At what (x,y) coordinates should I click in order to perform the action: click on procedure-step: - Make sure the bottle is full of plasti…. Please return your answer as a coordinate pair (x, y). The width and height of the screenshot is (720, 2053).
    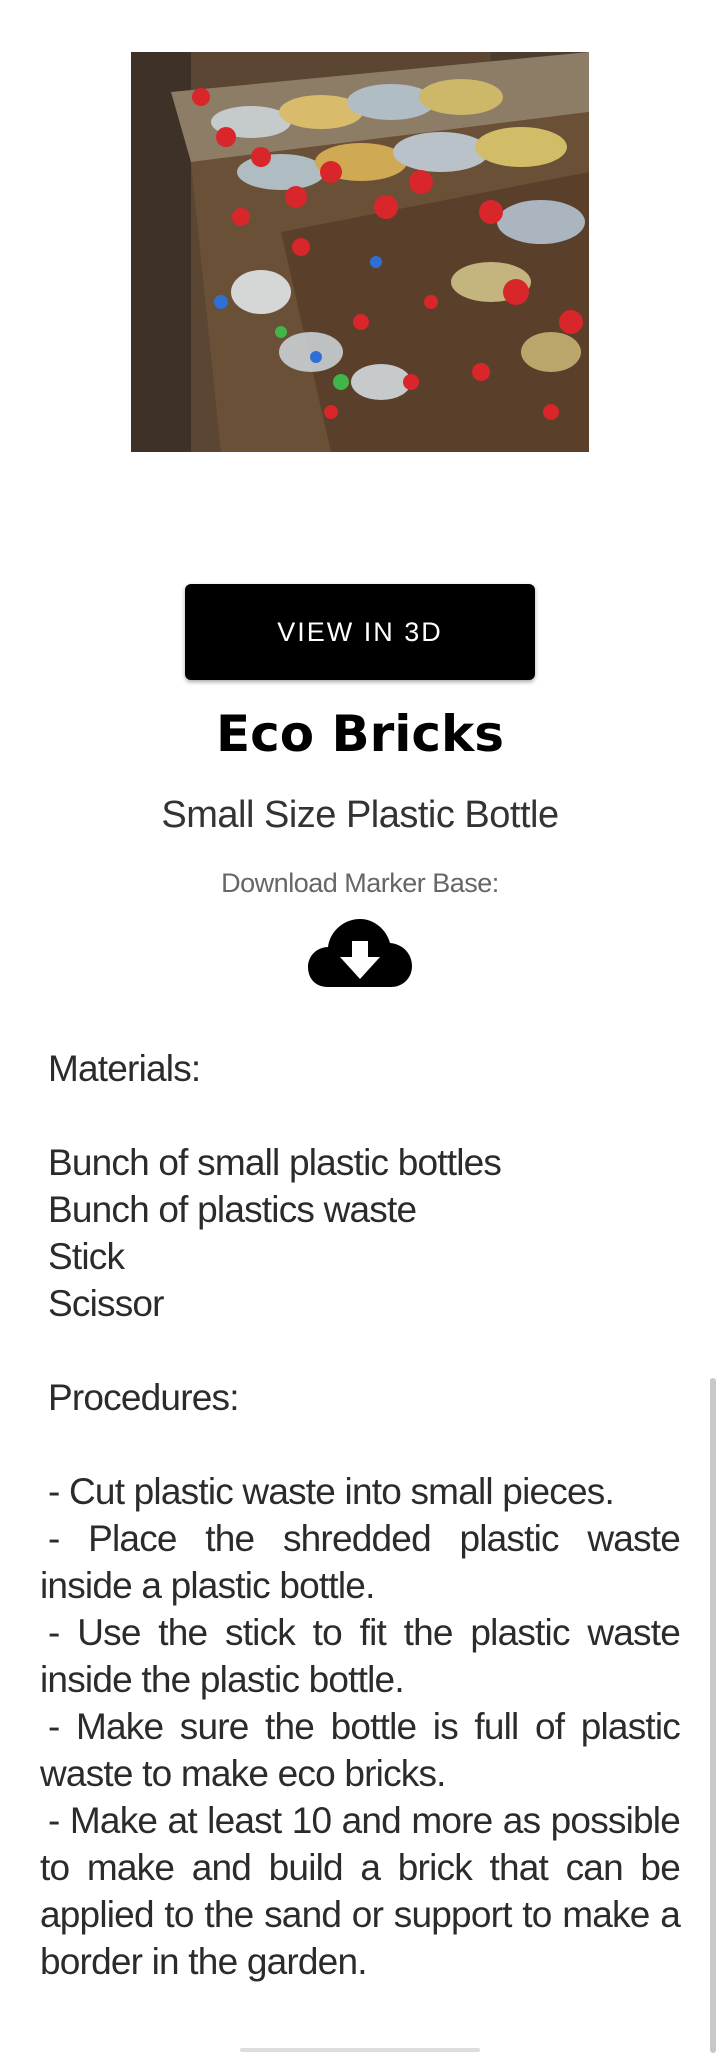
    Looking at the image, I should click on (360, 1750).